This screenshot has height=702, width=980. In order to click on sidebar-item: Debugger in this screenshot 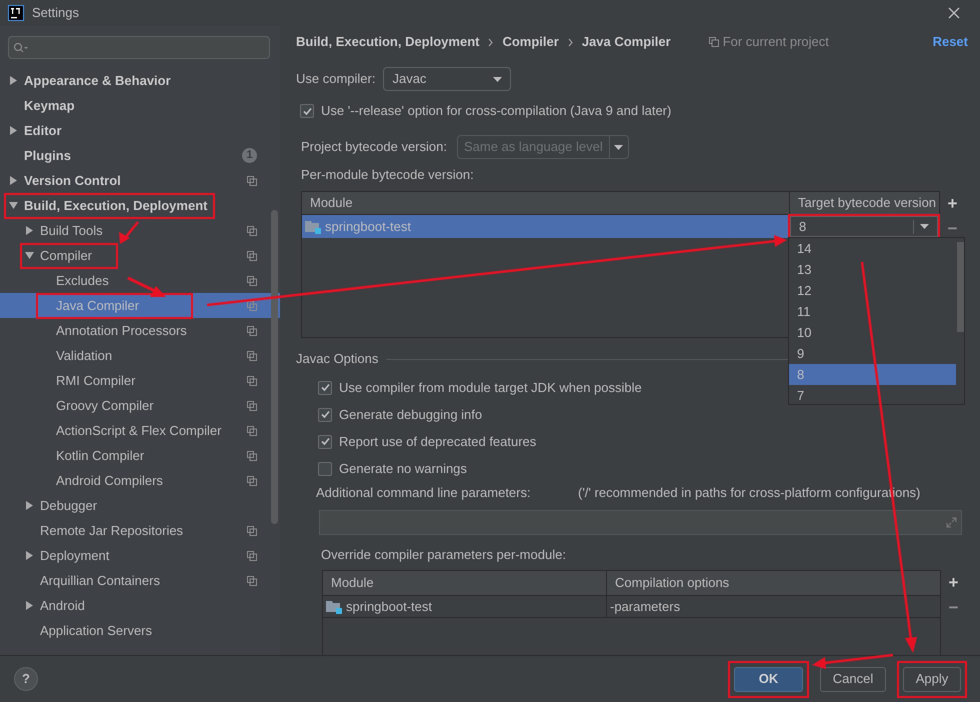, I will do `click(140, 505)`.